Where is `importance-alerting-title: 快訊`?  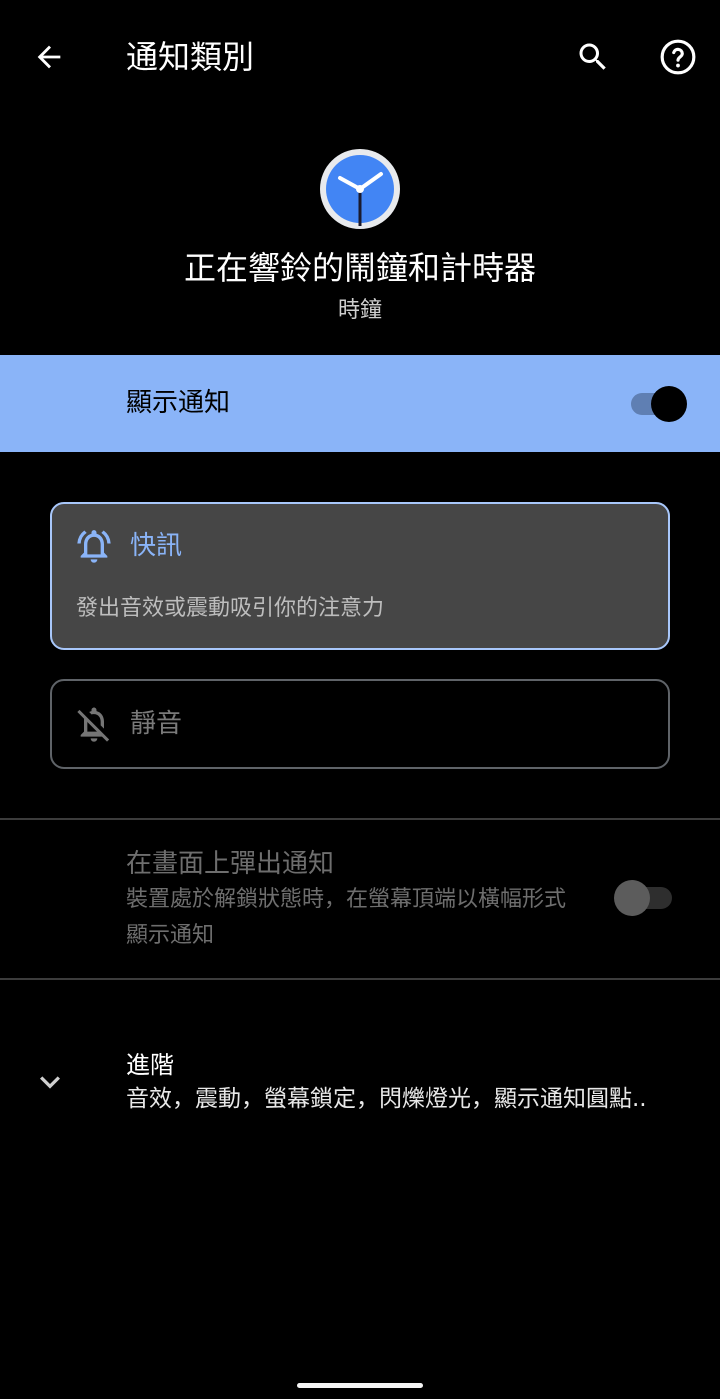 importance-alerting-title: 快訊 is located at coordinates (156, 546).